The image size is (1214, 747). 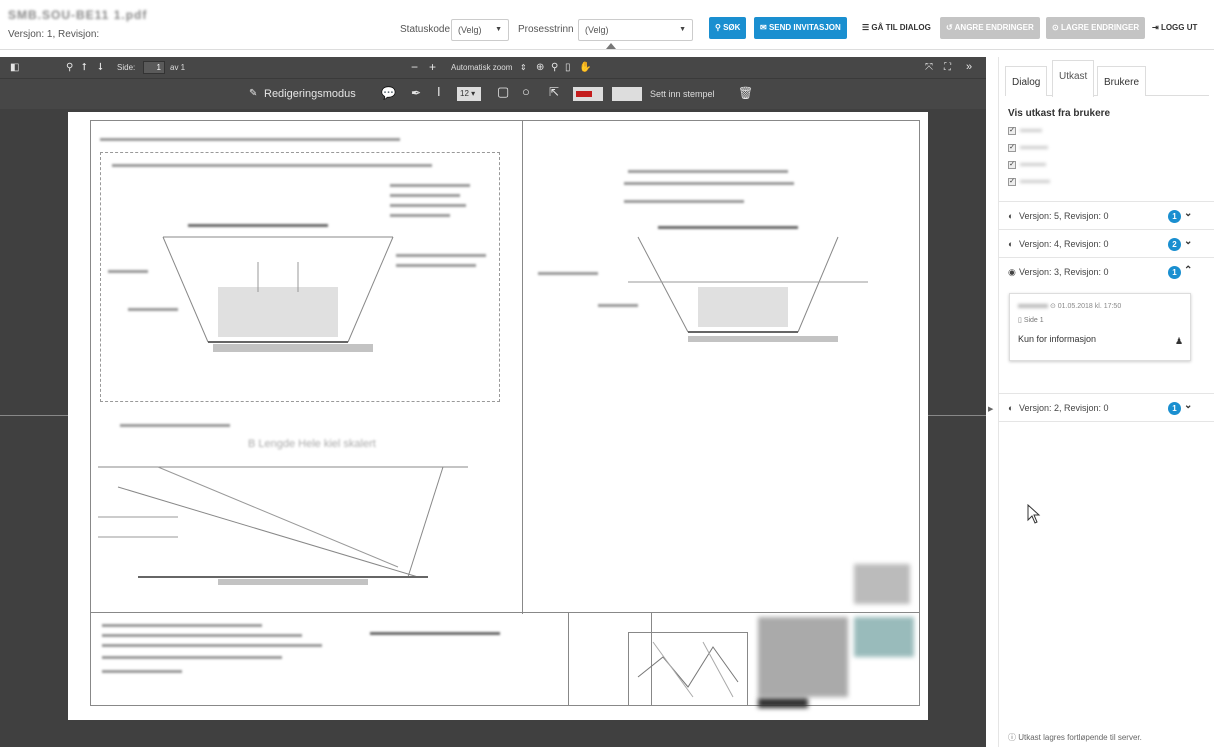 What do you see at coordinates (804, 27) in the screenshot?
I see `send-invite-label: SEND INVITASJON` at bounding box center [804, 27].